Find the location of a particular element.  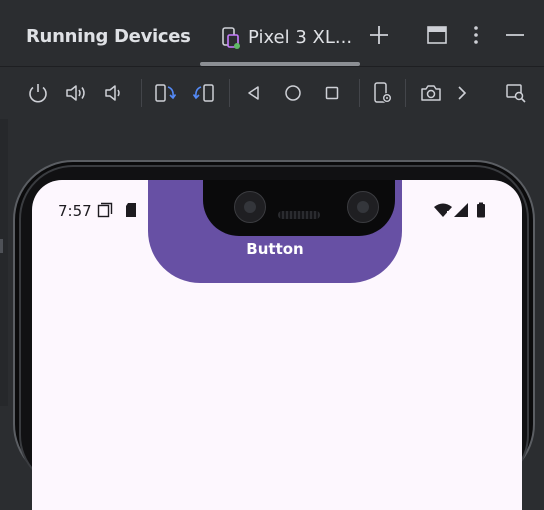

device-toolbar is located at coordinates (272, 93).